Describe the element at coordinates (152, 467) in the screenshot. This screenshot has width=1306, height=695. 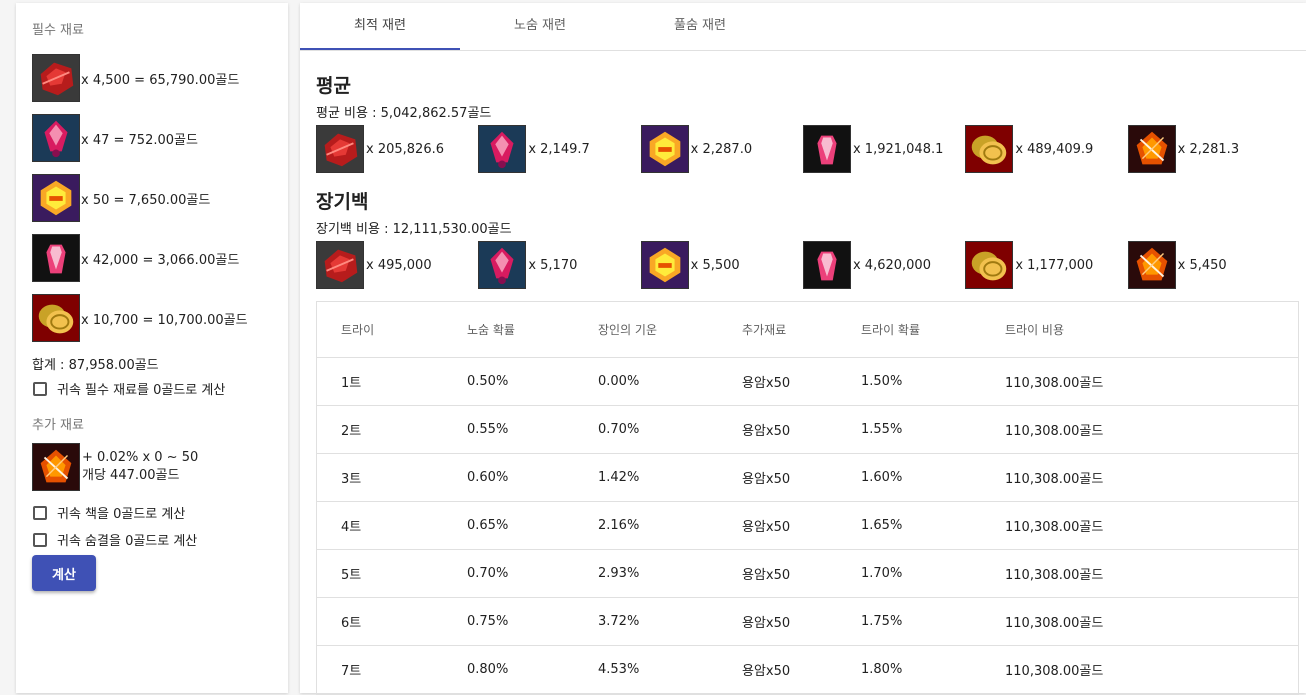
I see `extra-material-row: + 0.02% x 0 ~ 50 개당 447.00골드` at that location.